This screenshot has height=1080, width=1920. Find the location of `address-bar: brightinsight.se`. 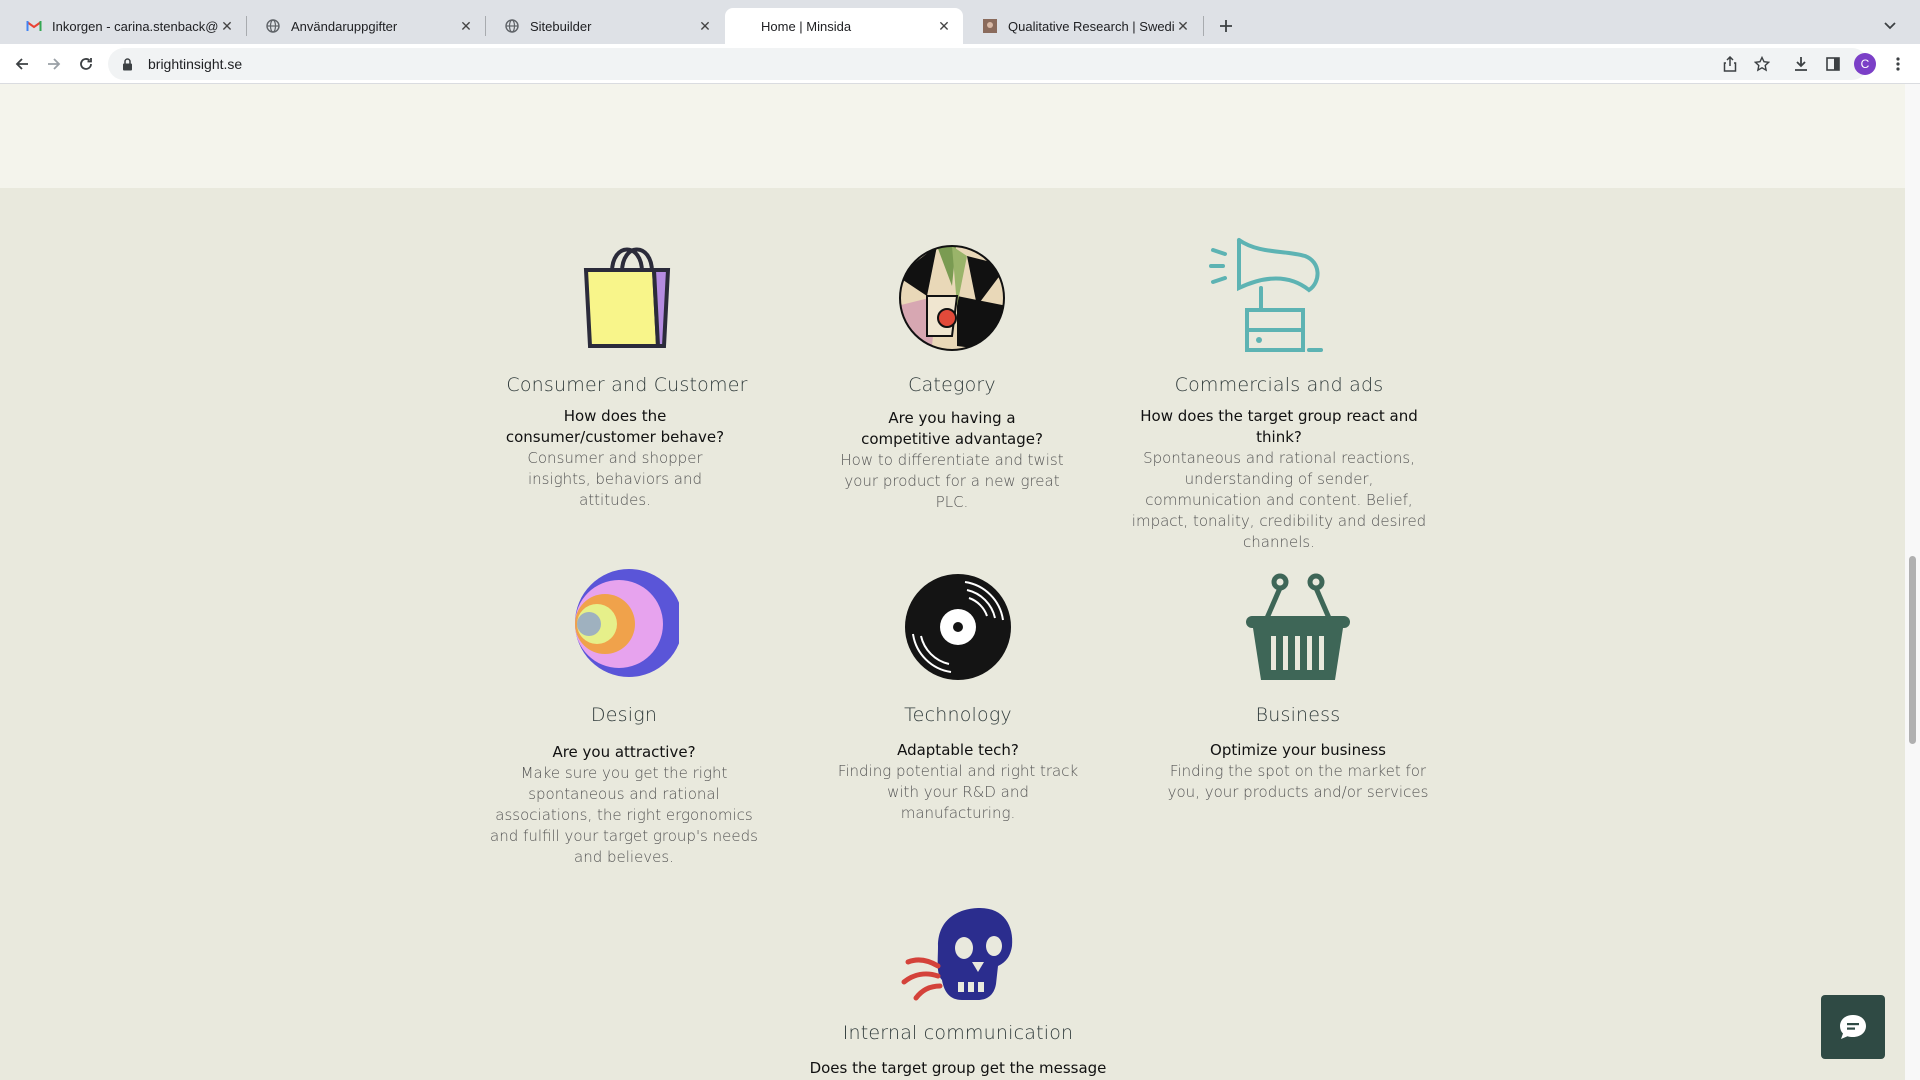

address-bar: brightinsight.se is located at coordinates (988, 64).